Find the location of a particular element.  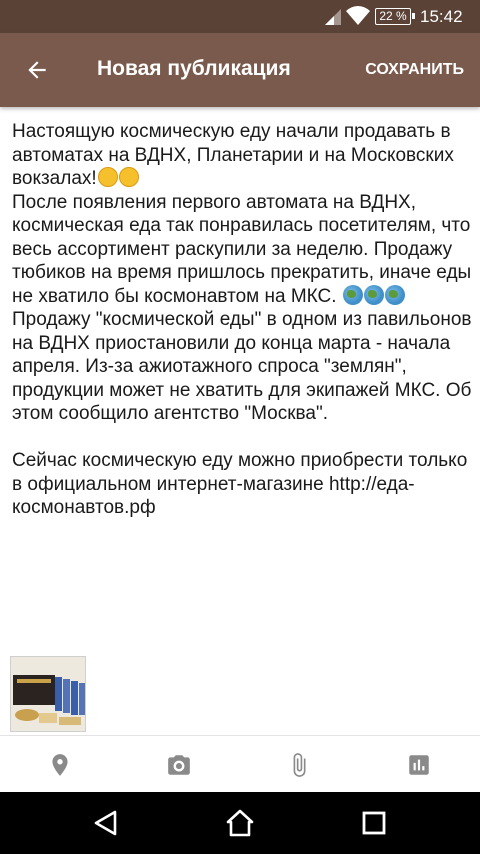

wifi-icon is located at coordinates (358, 16).